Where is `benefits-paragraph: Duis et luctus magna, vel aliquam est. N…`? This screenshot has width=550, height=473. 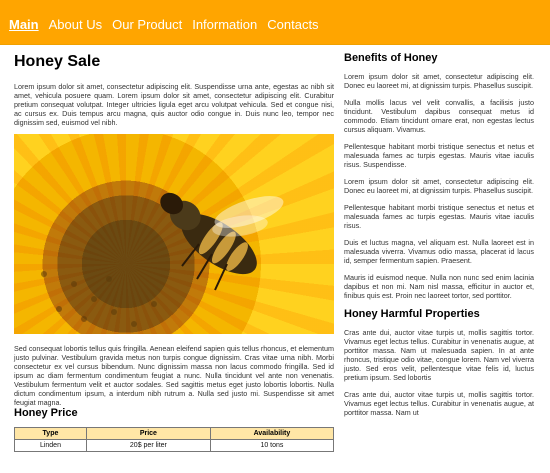 benefits-paragraph: Duis et luctus magna, vel aliquam est. N… is located at coordinates (439, 251).